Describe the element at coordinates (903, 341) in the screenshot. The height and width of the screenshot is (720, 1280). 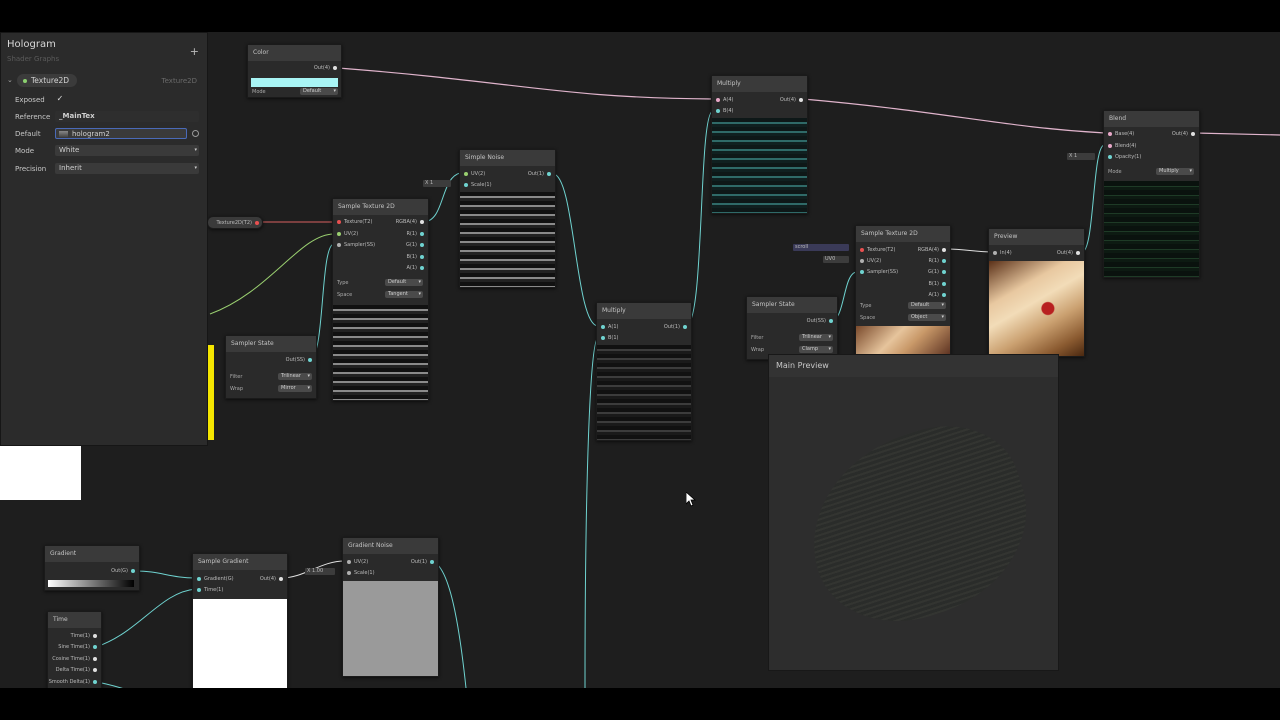
I see `texture-preview` at that location.